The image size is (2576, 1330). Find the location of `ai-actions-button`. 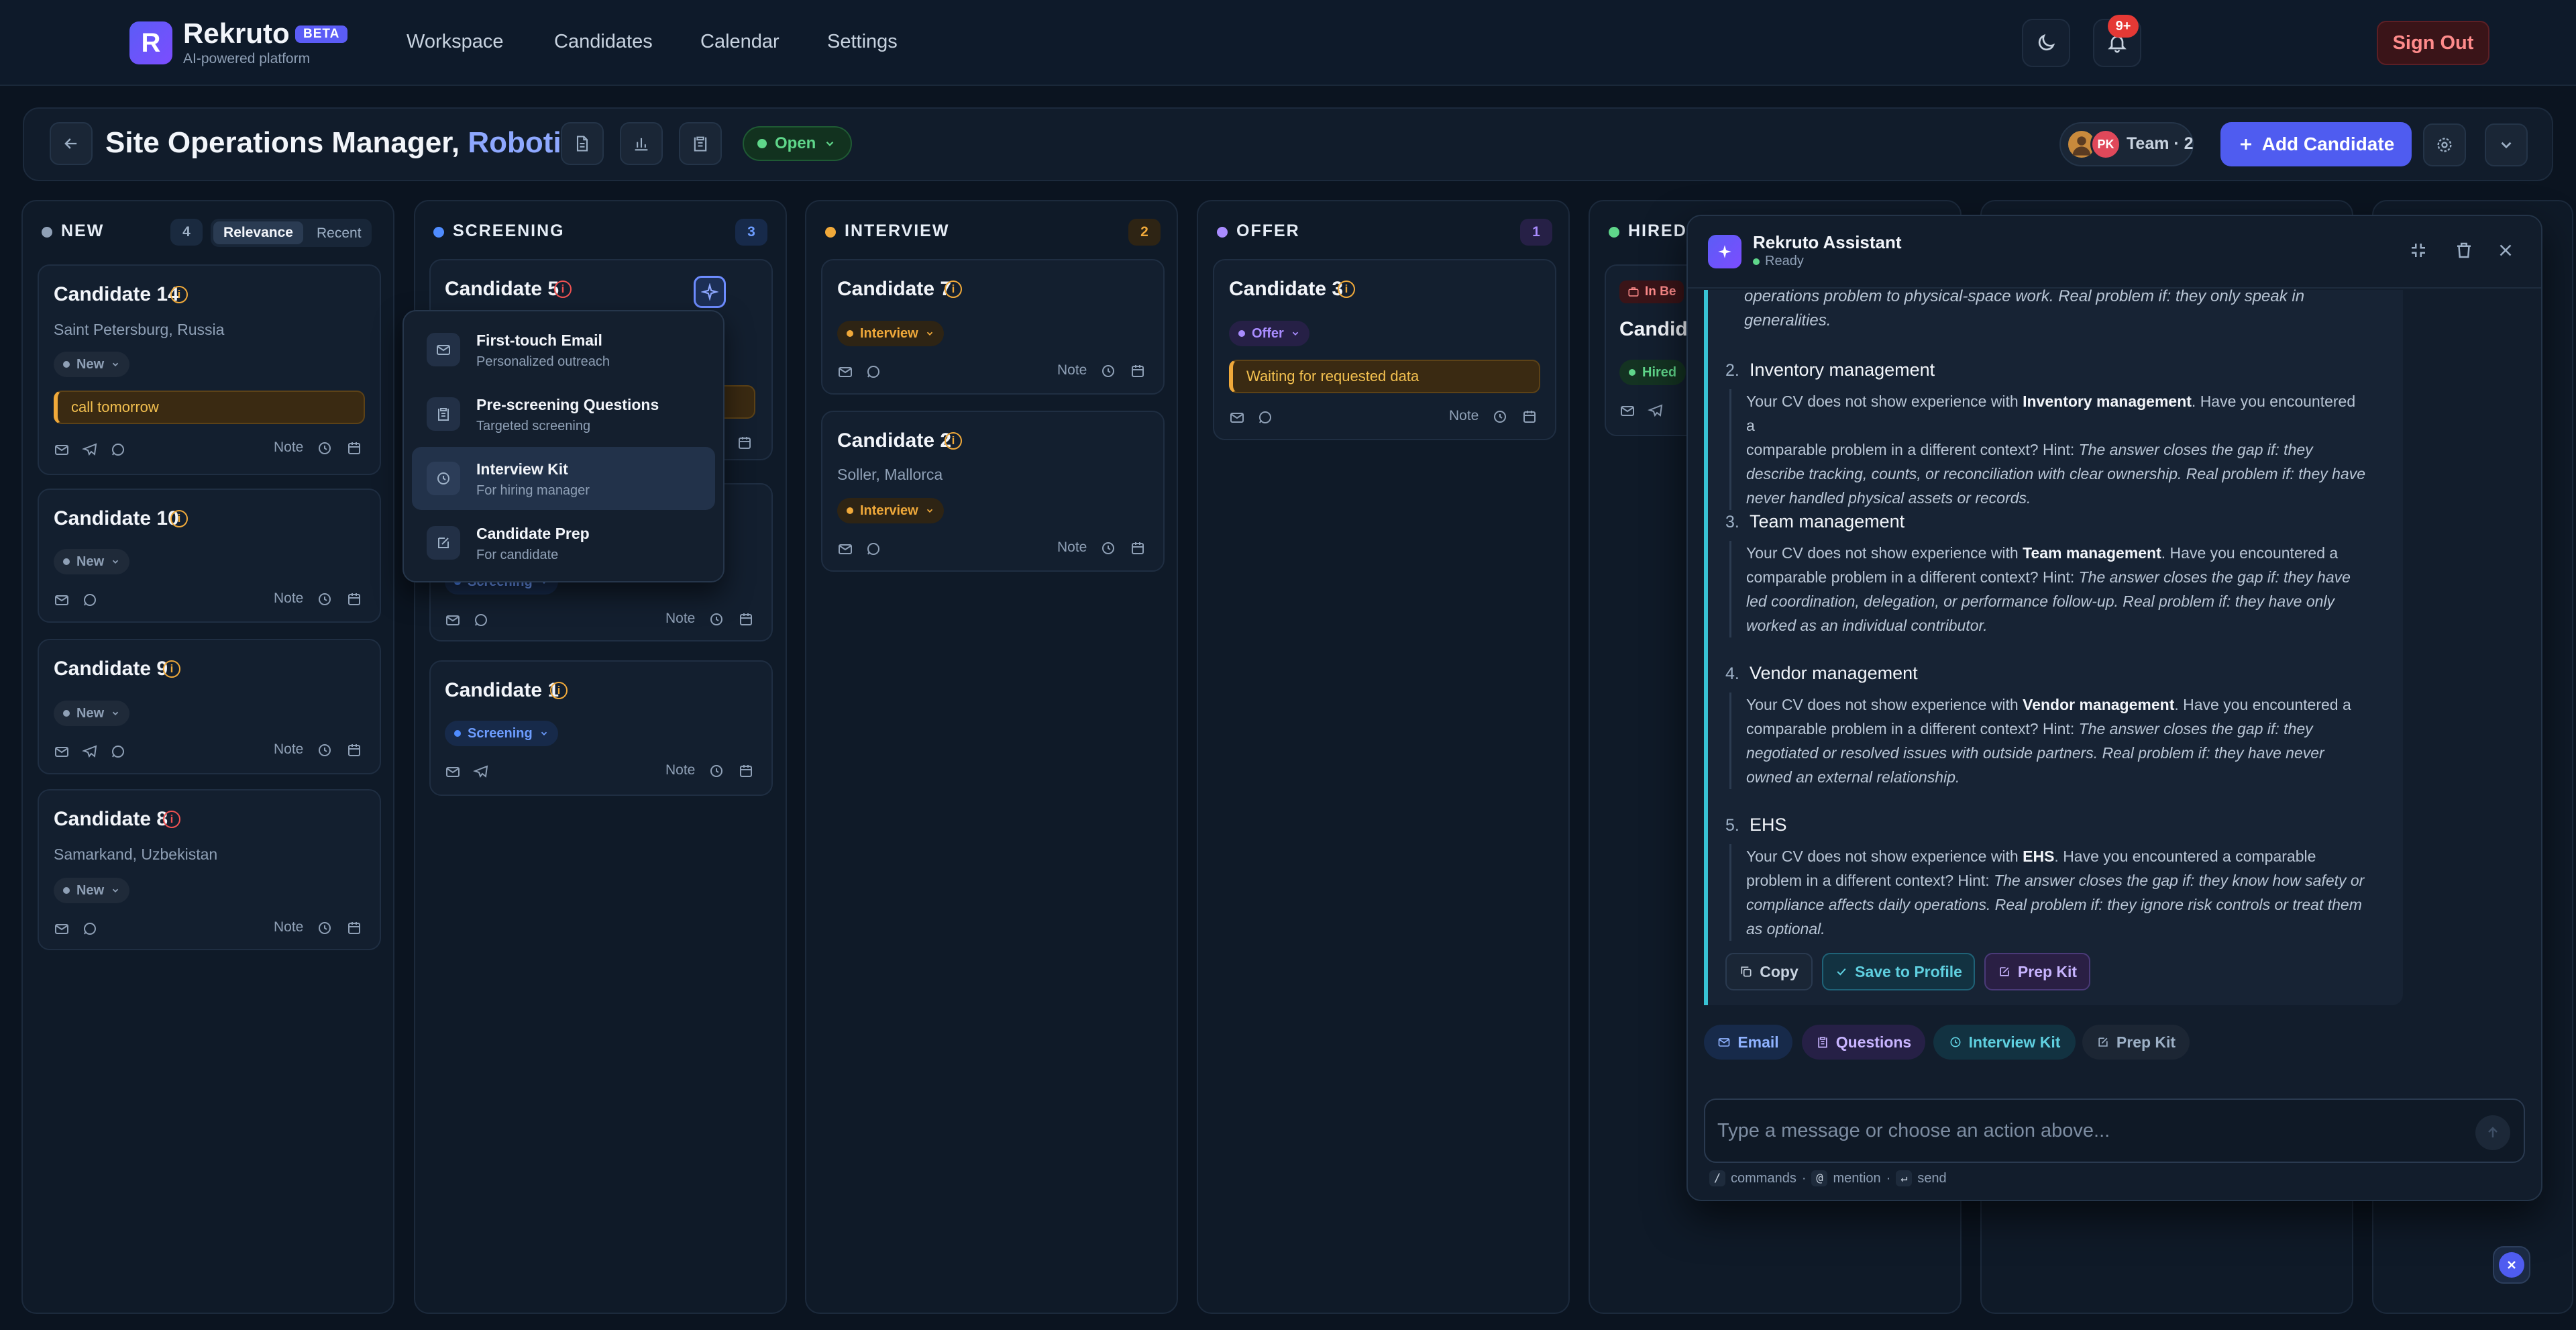

ai-actions-button is located at coordinates (710, 292).